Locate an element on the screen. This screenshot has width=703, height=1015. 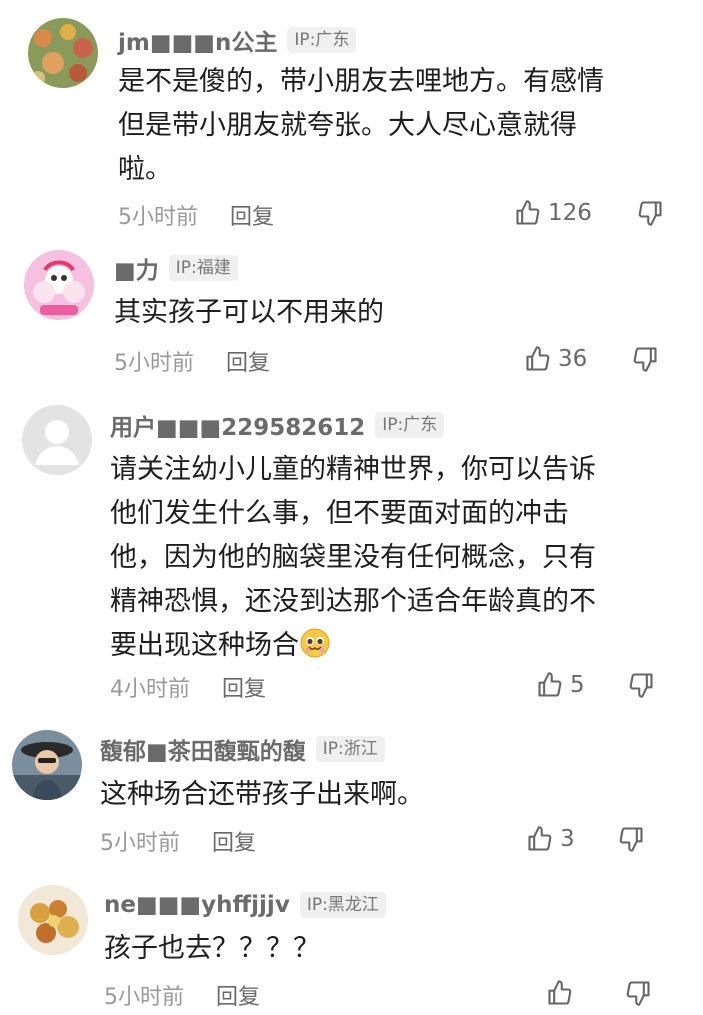
timestamp: 4小时前 is located at coordinates (150, 689).